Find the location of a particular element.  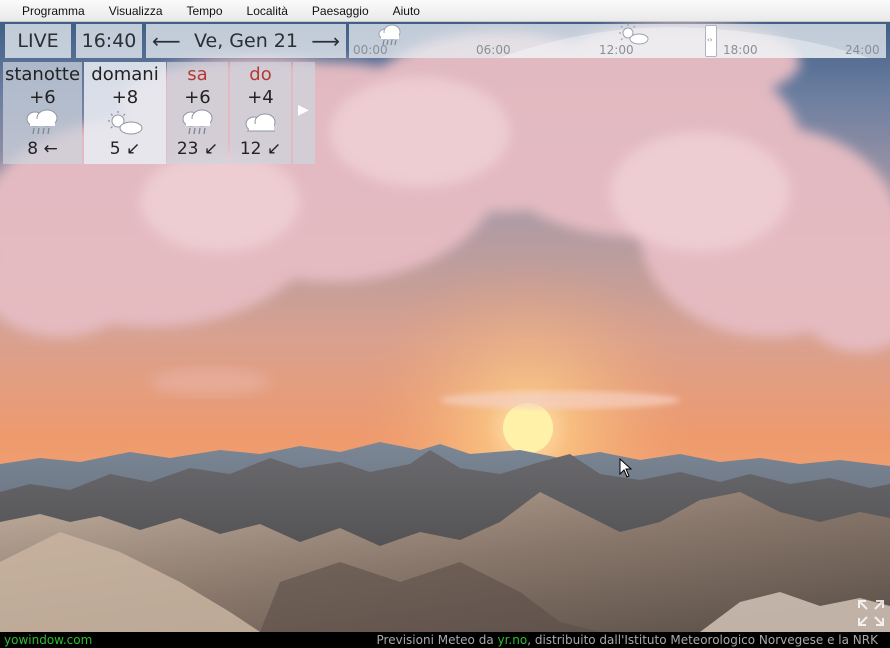

forecast-day-label: sa is located at coordinates (197, 74).